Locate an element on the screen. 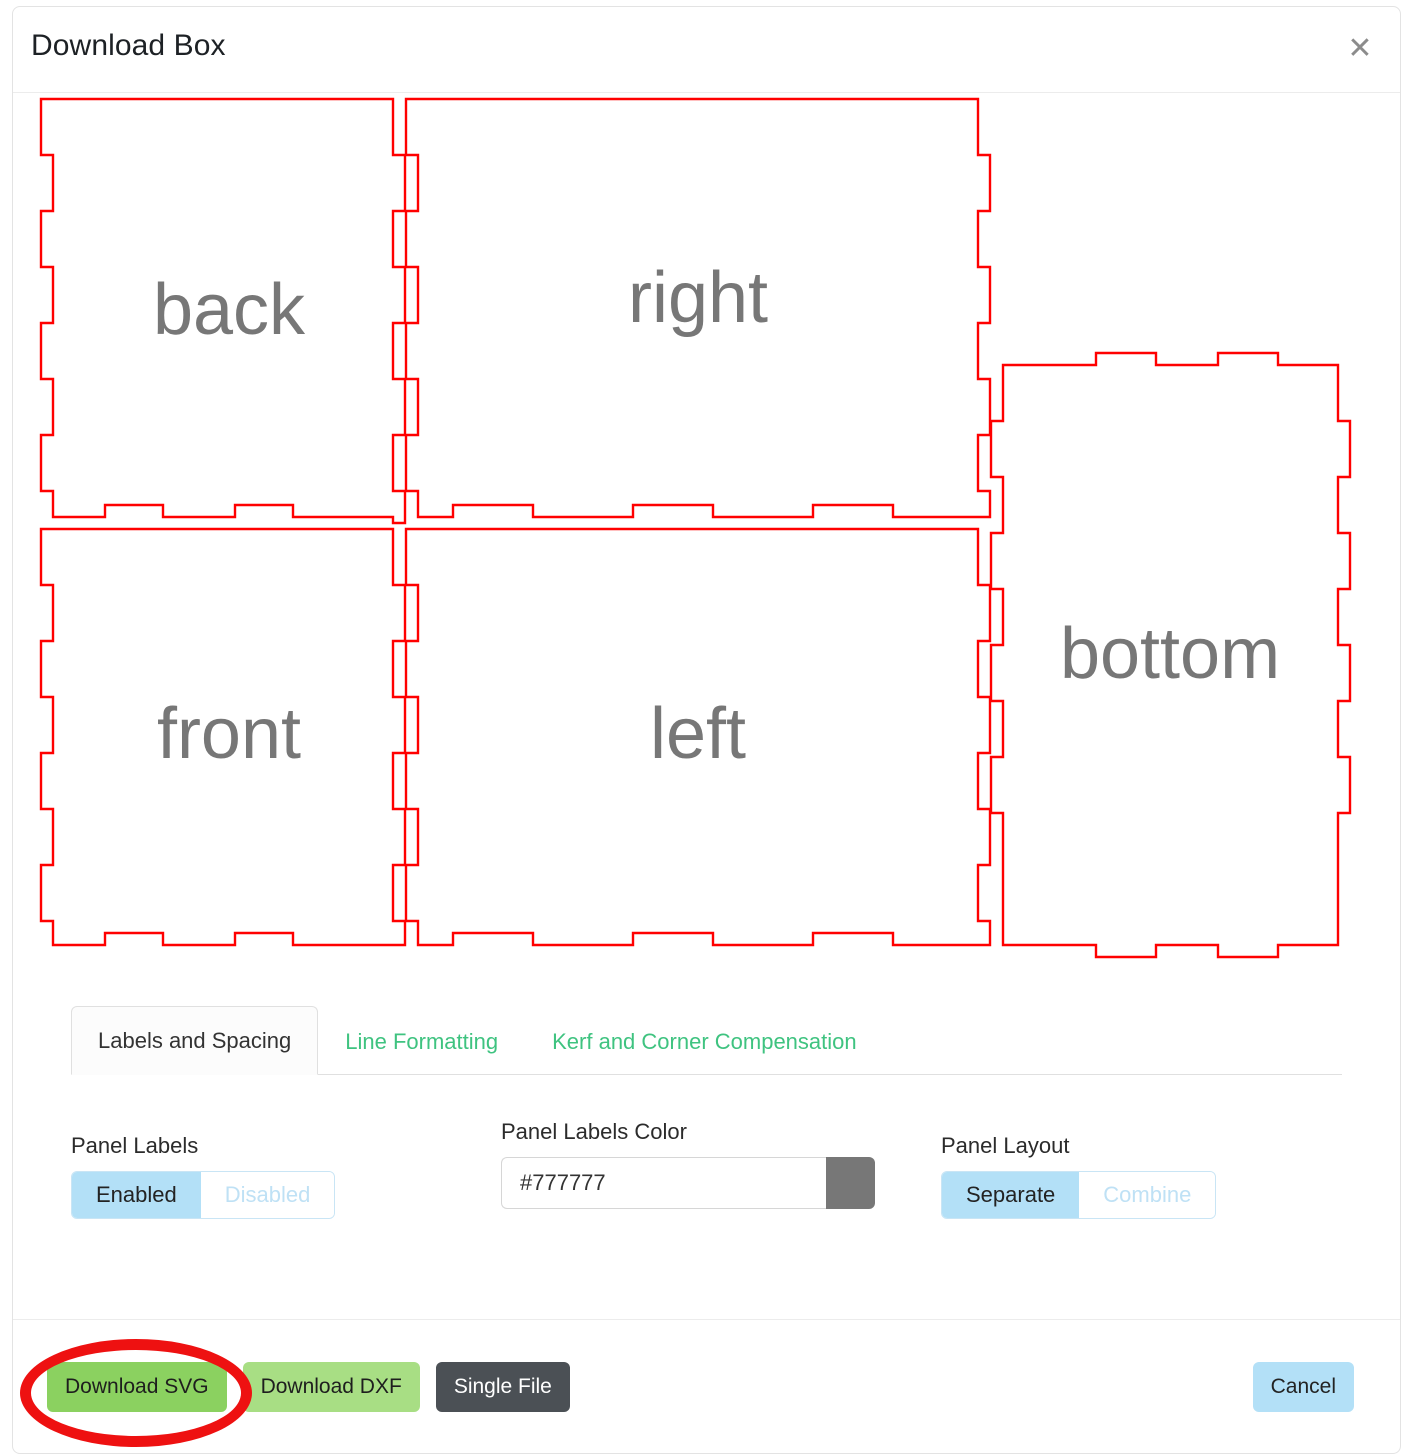 The image size is (1401, 1454). tab-kerf-and-corner-compensation: Kerf and Corner Compensation is located at coordinates (704, 1041).